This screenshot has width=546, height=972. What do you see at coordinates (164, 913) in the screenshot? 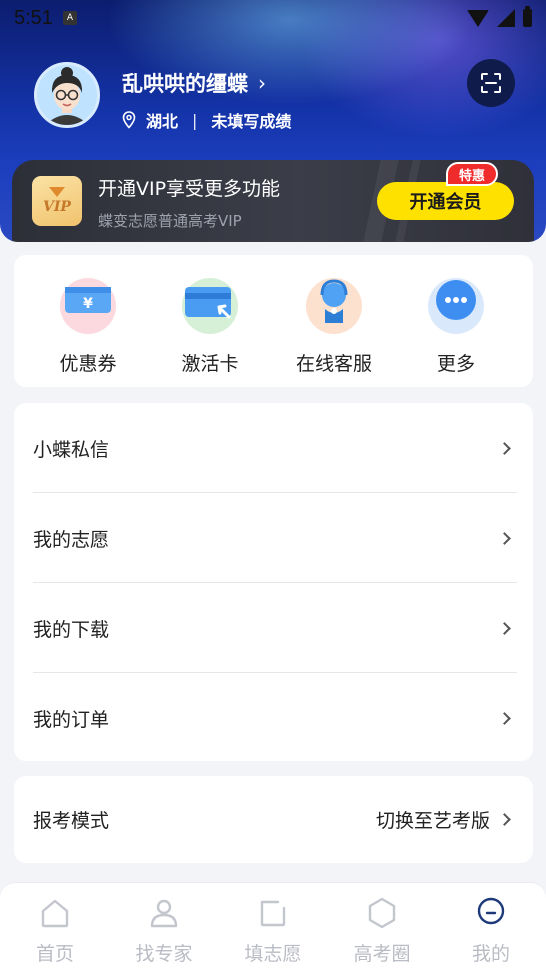
I see `person-icon` at bounding box center [164, 913].